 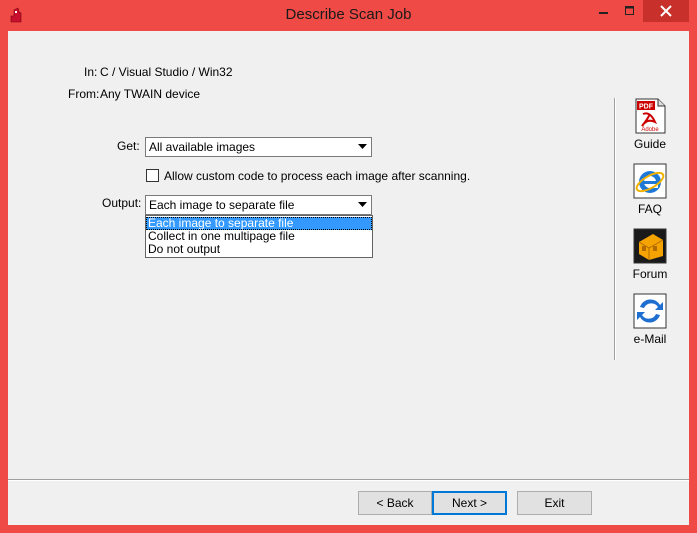 I want to click on sidebar-item-email: e-Mail, so click(x=650, y=319).